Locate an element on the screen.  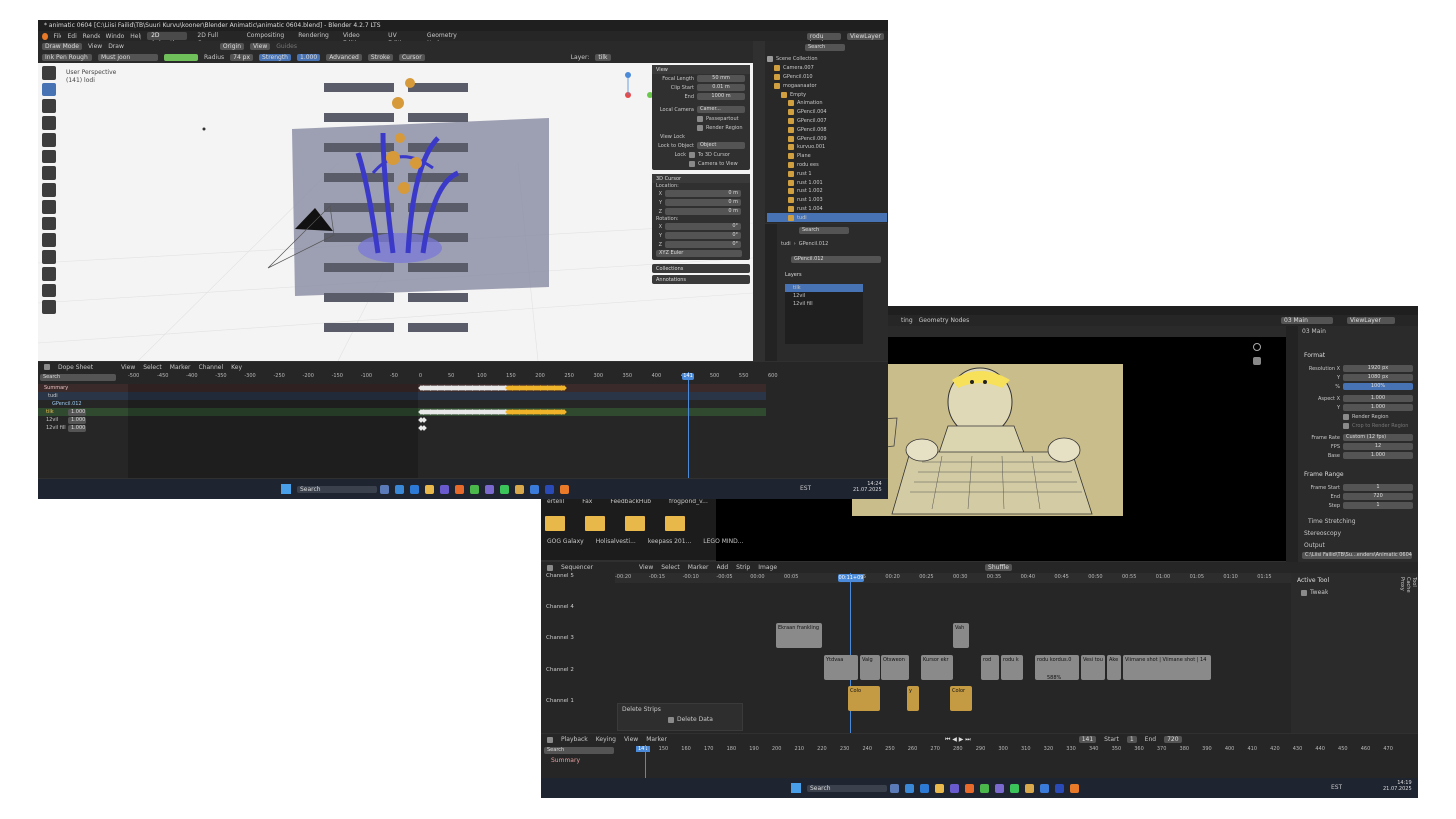
outliner-item: GPencil.007 is located at coordinates (827, 121).